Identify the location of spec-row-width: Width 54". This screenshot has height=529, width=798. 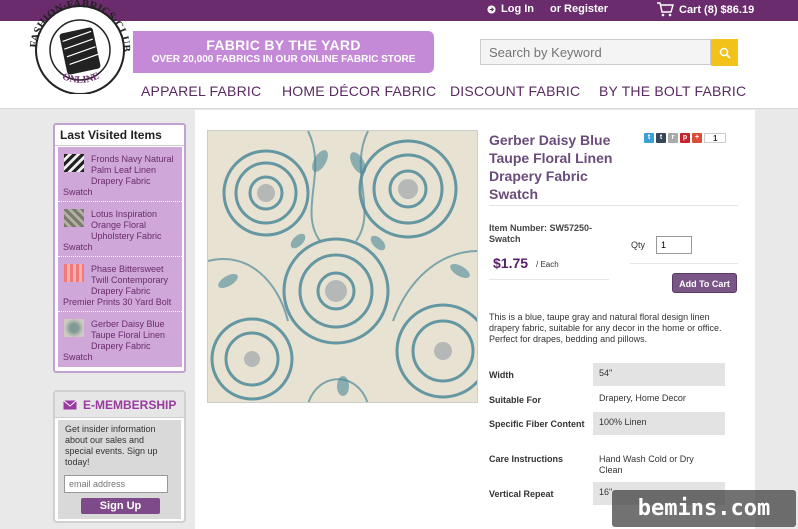
(607, 374).